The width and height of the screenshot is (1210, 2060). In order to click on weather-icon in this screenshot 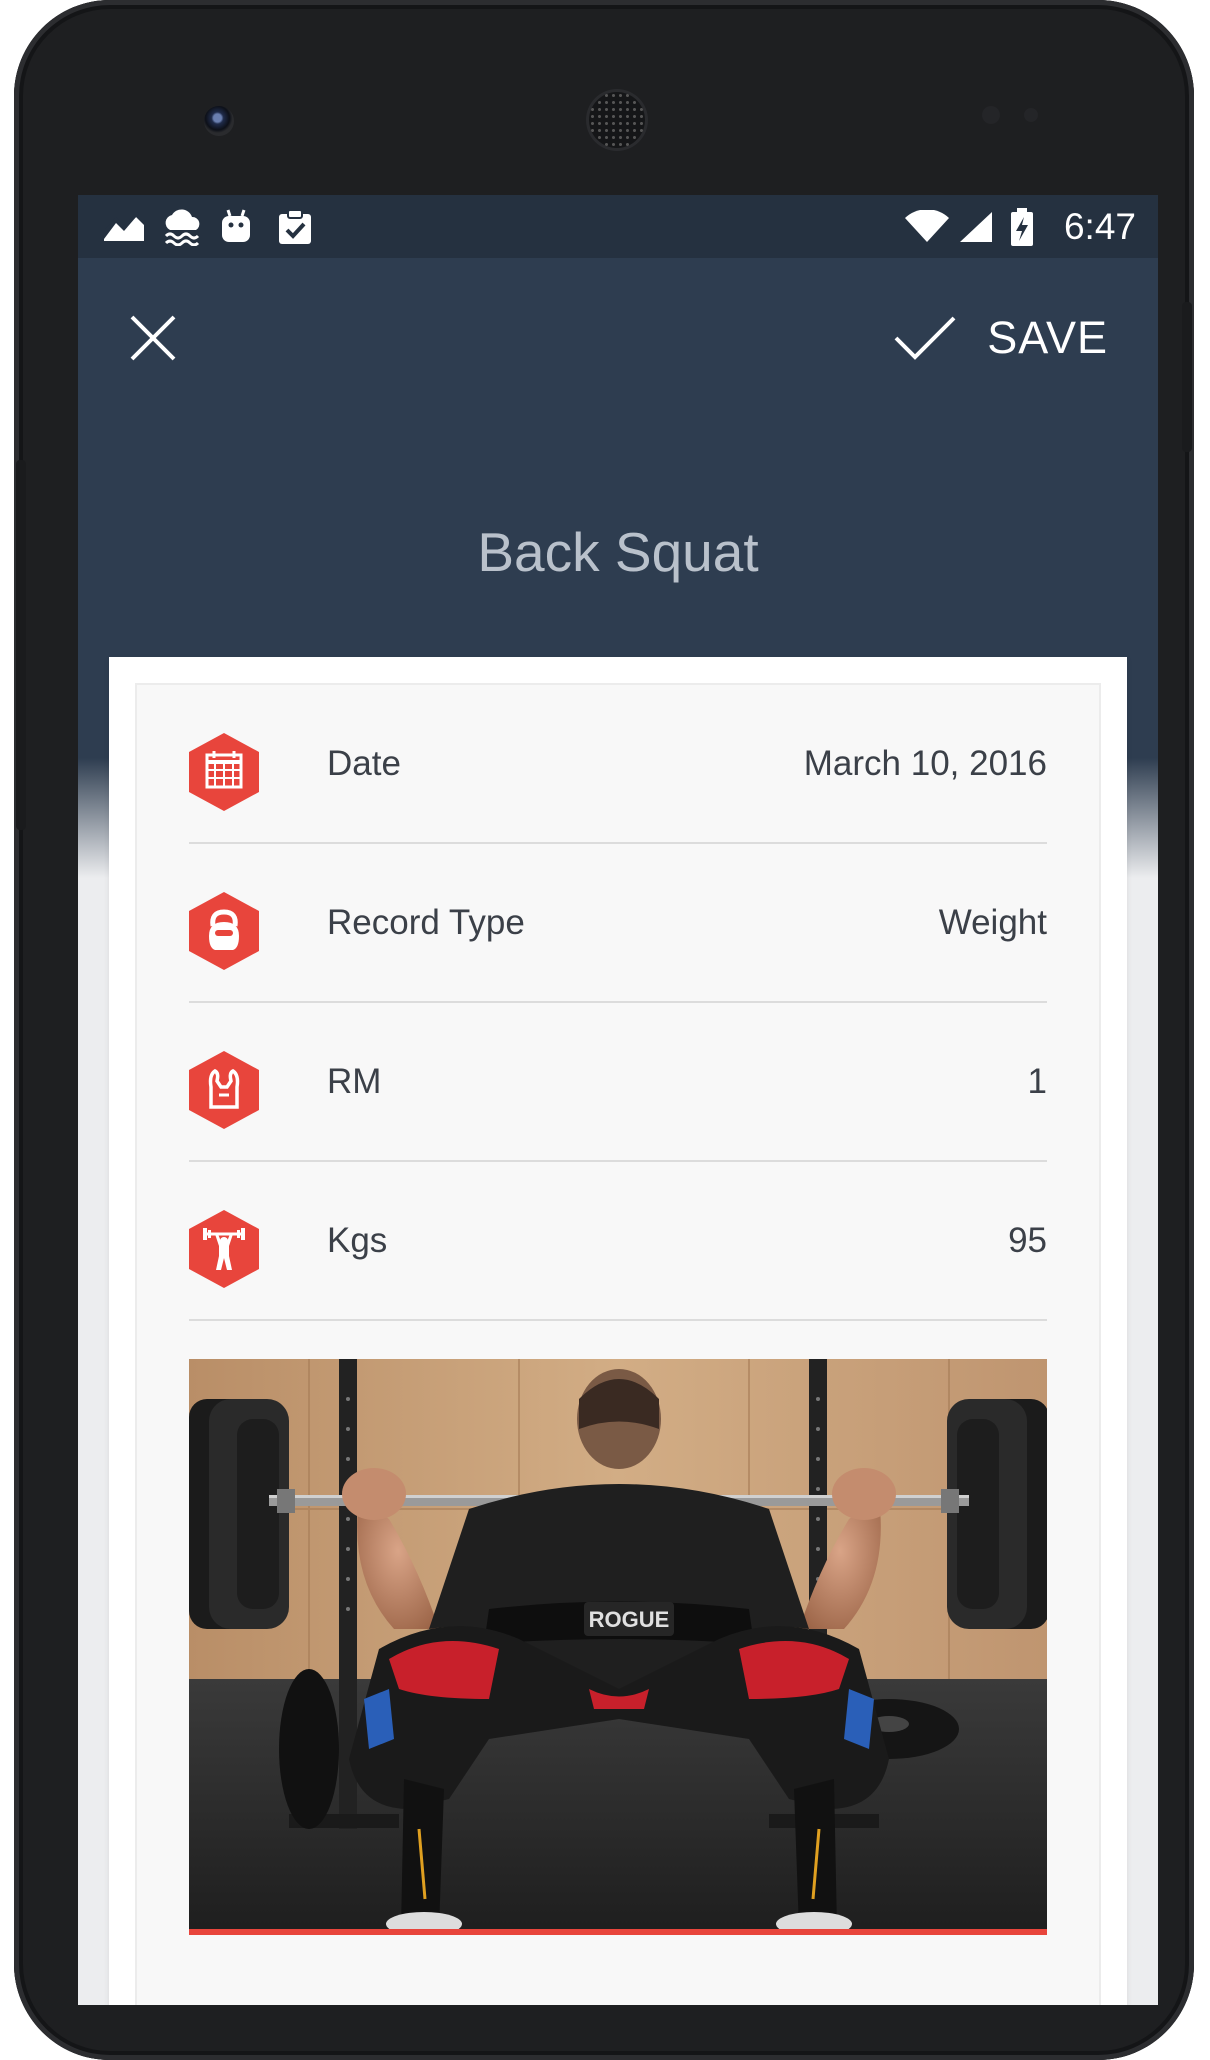, I will do `click(182, 227)`.